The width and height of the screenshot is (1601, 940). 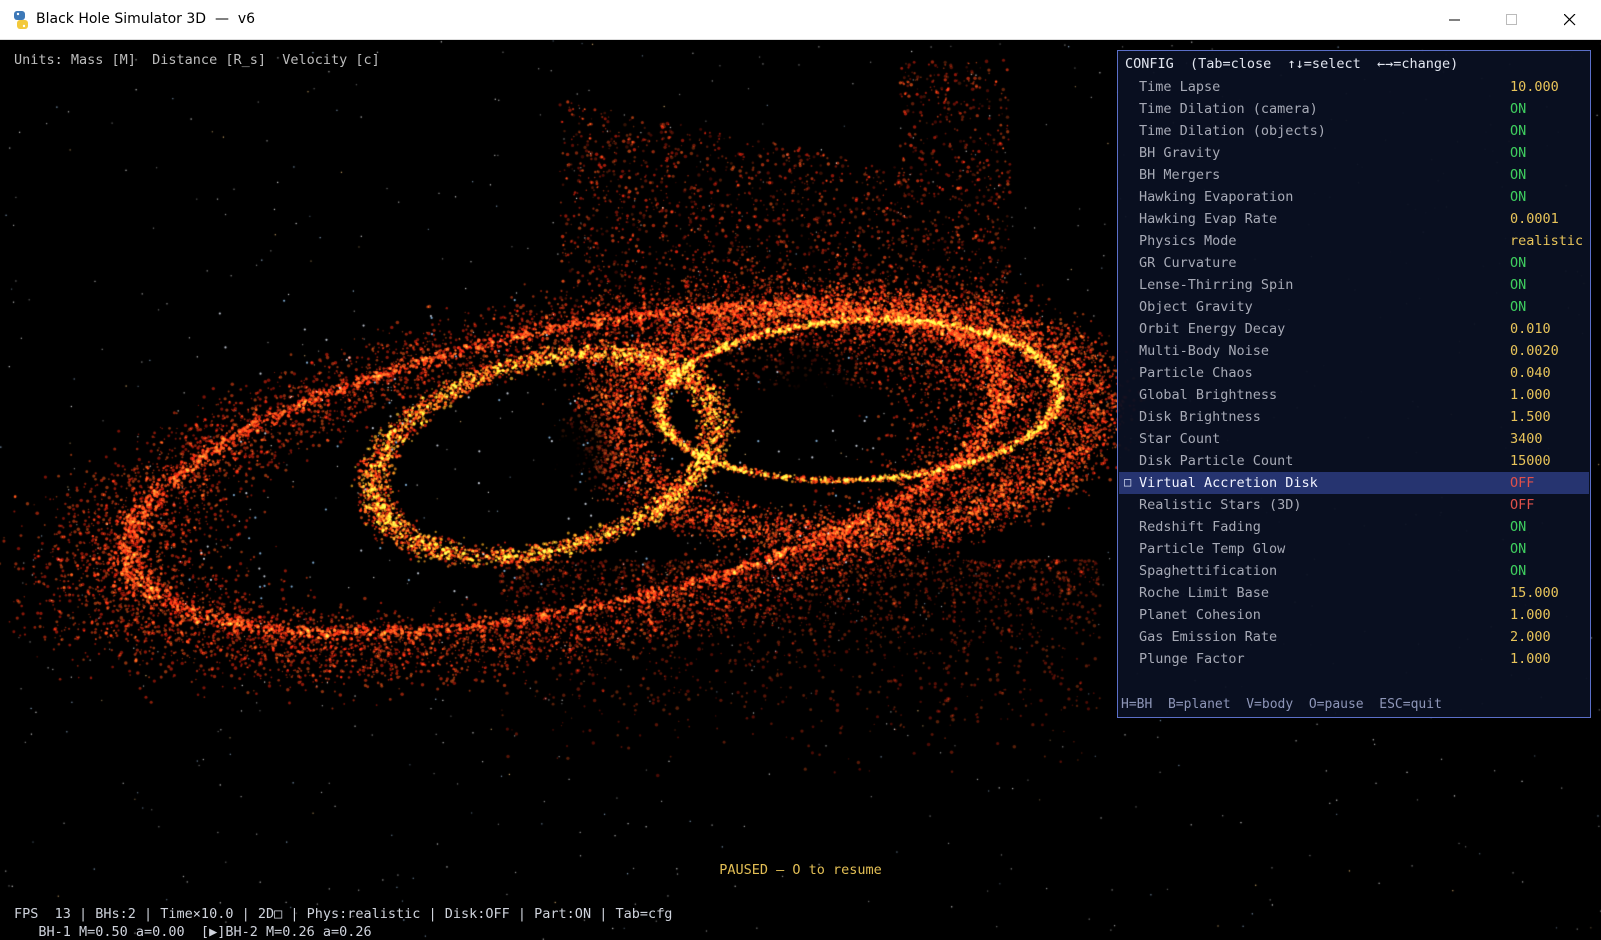 I want to click on config-footer: H=BH B=planet V=body O=pause ESC=quit, so click(x=1281, y=704).